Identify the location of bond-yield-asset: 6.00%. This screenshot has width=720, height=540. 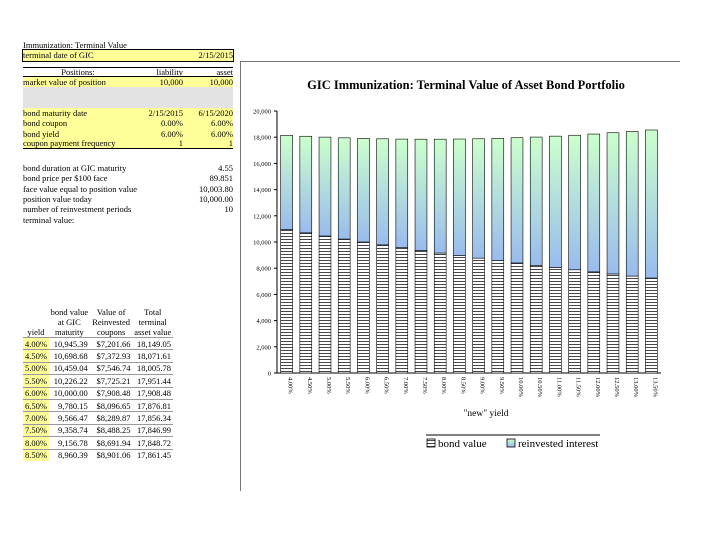
(208, 134).